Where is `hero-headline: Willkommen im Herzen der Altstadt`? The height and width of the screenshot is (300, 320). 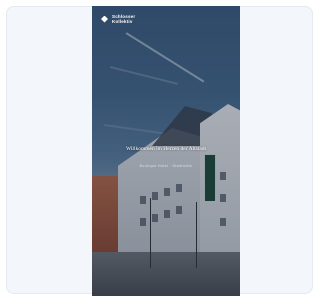
hero-headline: Willkommen im Herzen der Altstadt is located at coordinates (166, 149).